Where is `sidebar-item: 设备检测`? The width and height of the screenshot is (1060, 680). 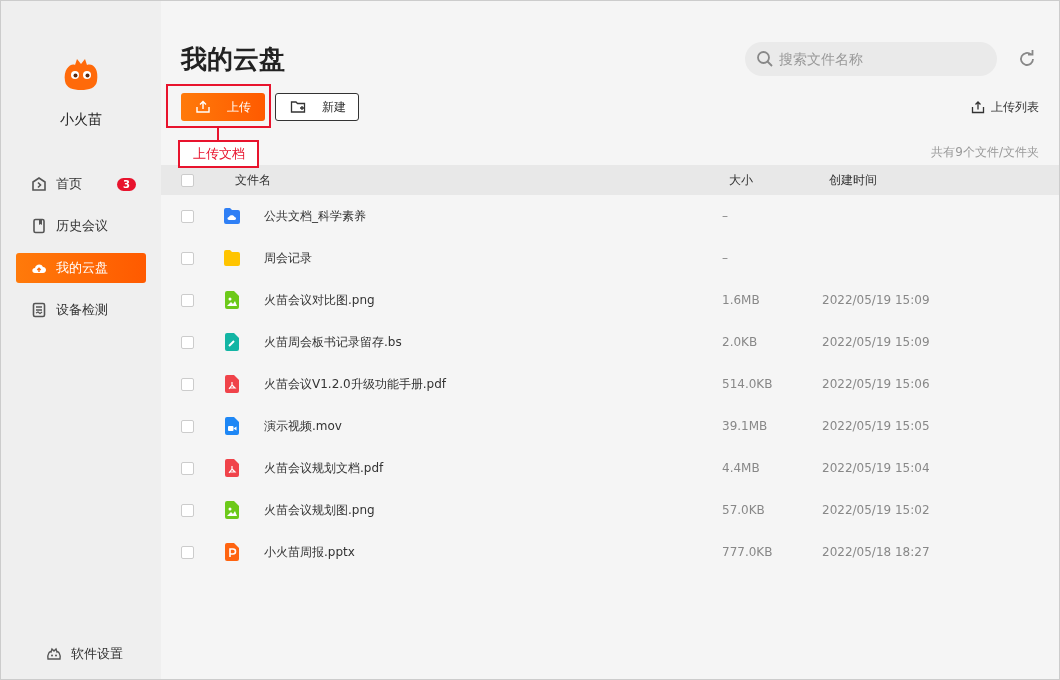
sidebar-item: 设备检测 is located at coordinates (81, 310).